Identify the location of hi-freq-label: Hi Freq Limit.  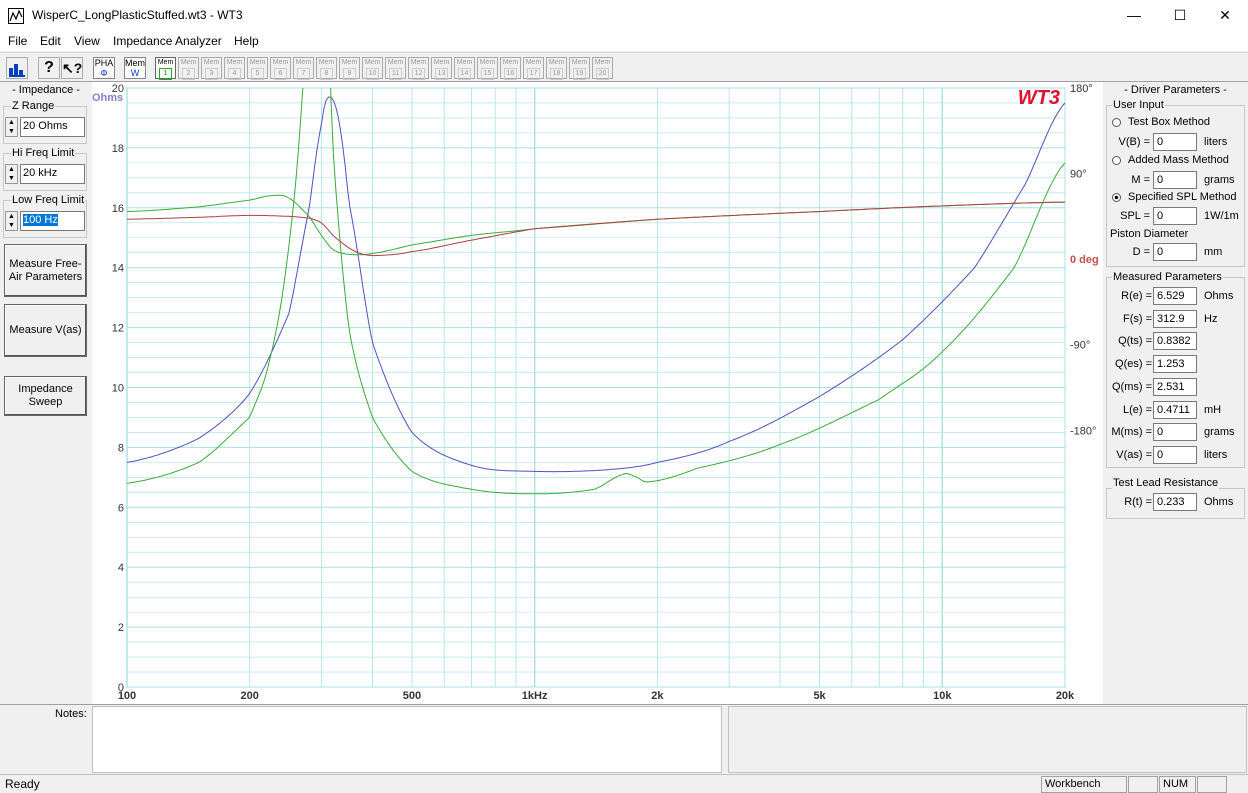
(43, 153).